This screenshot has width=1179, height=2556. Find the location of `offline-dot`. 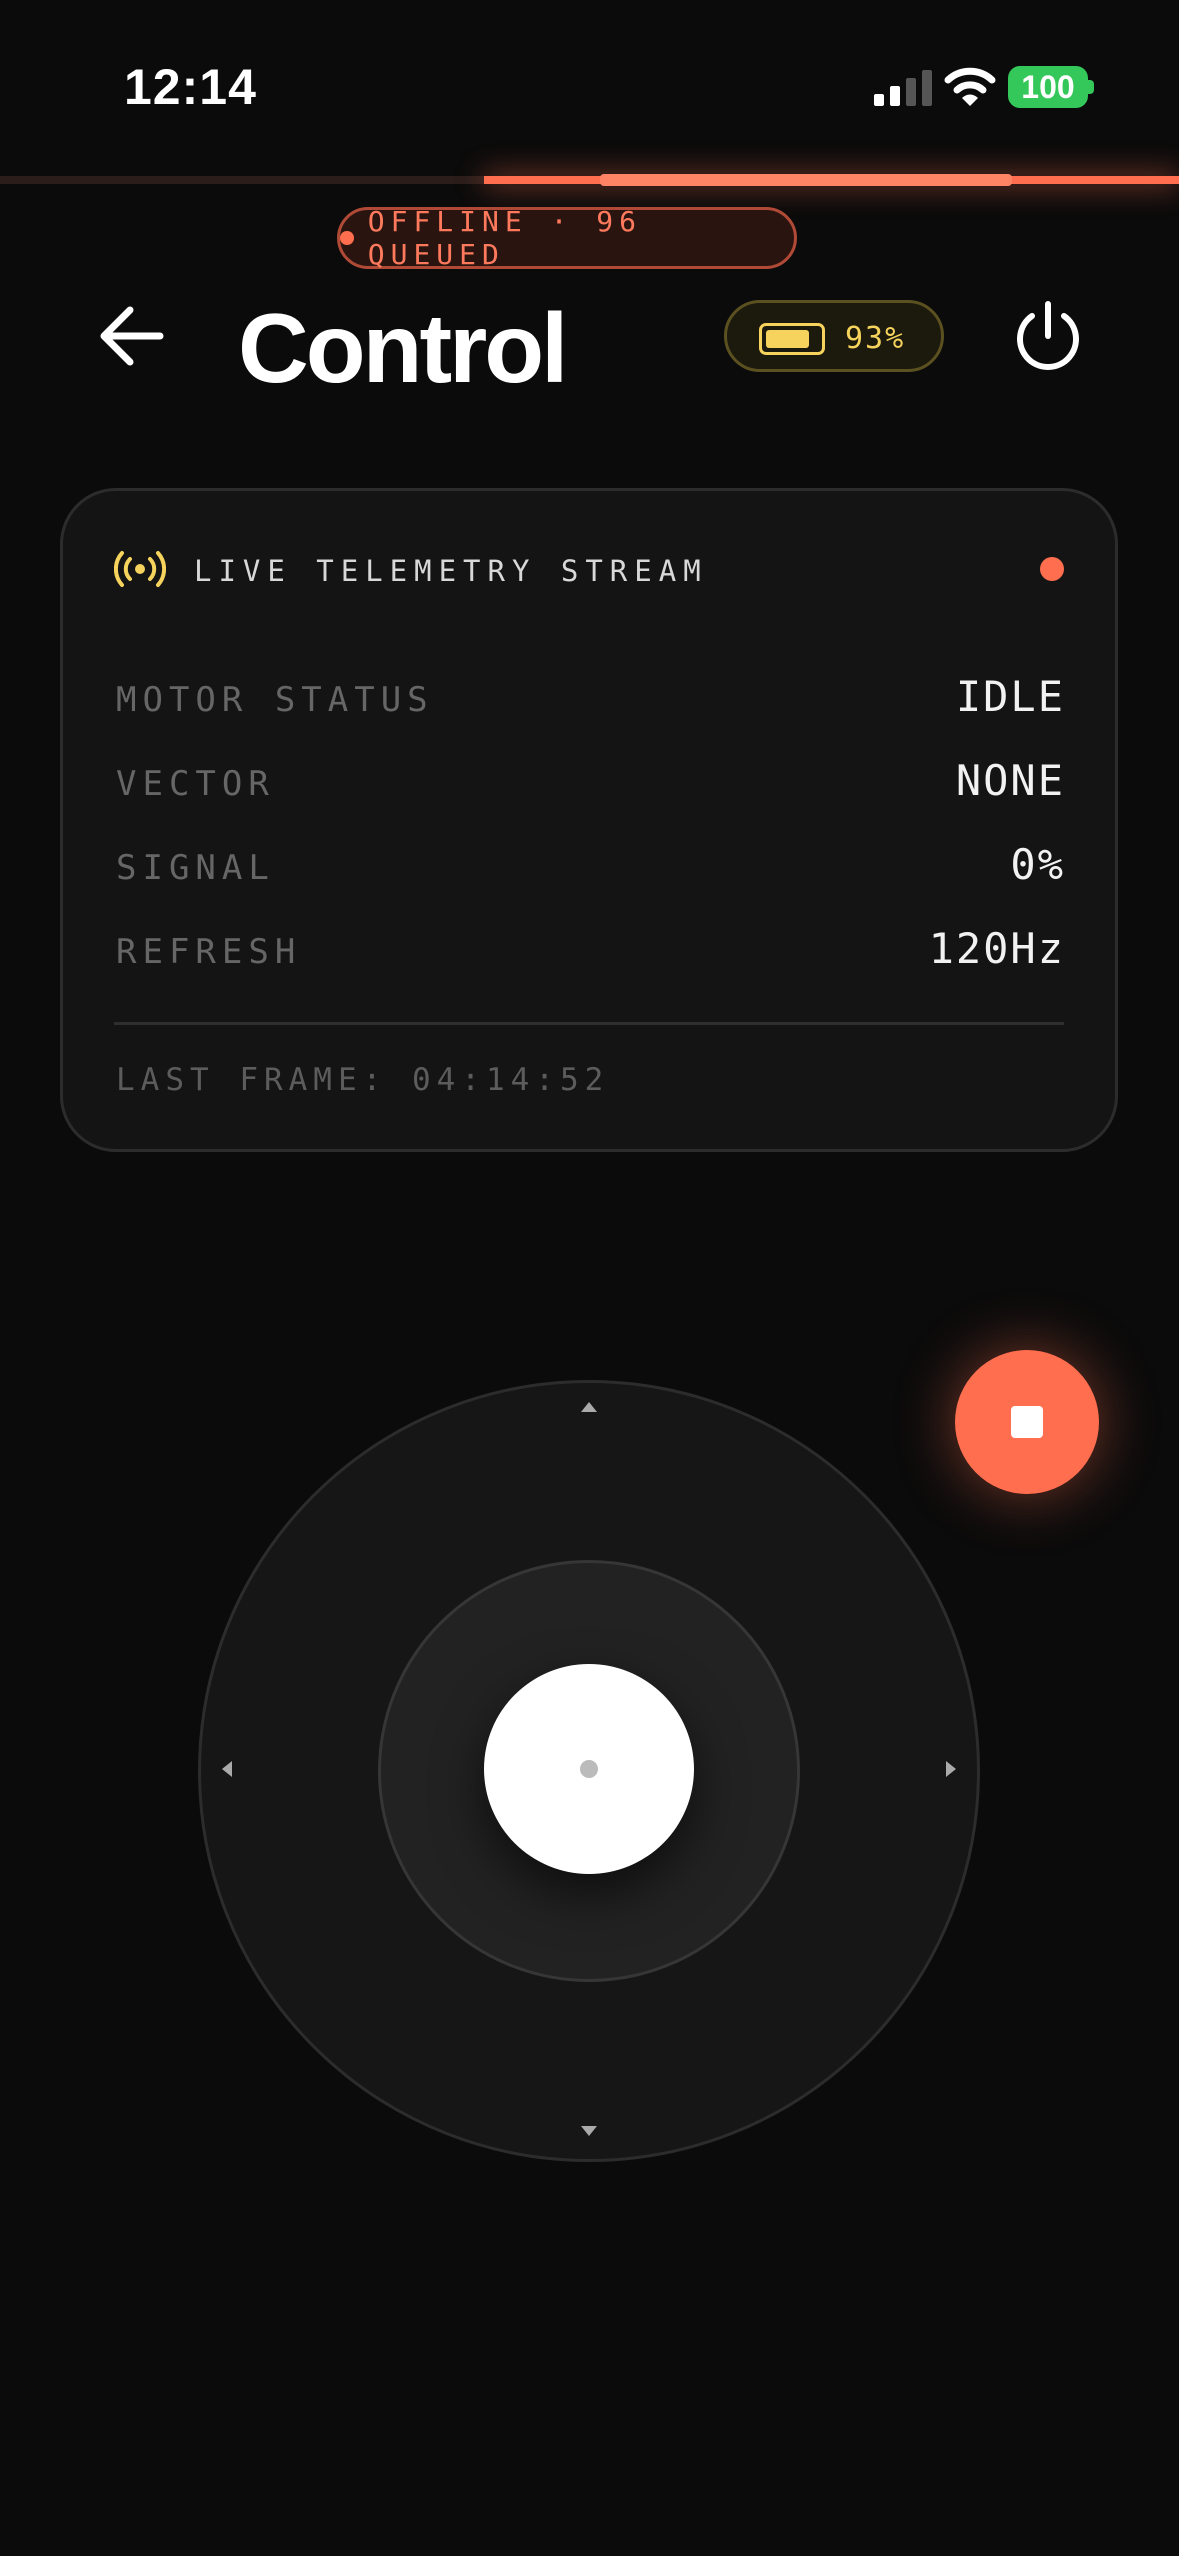

offline-dot is located at coordinates (347, 238).